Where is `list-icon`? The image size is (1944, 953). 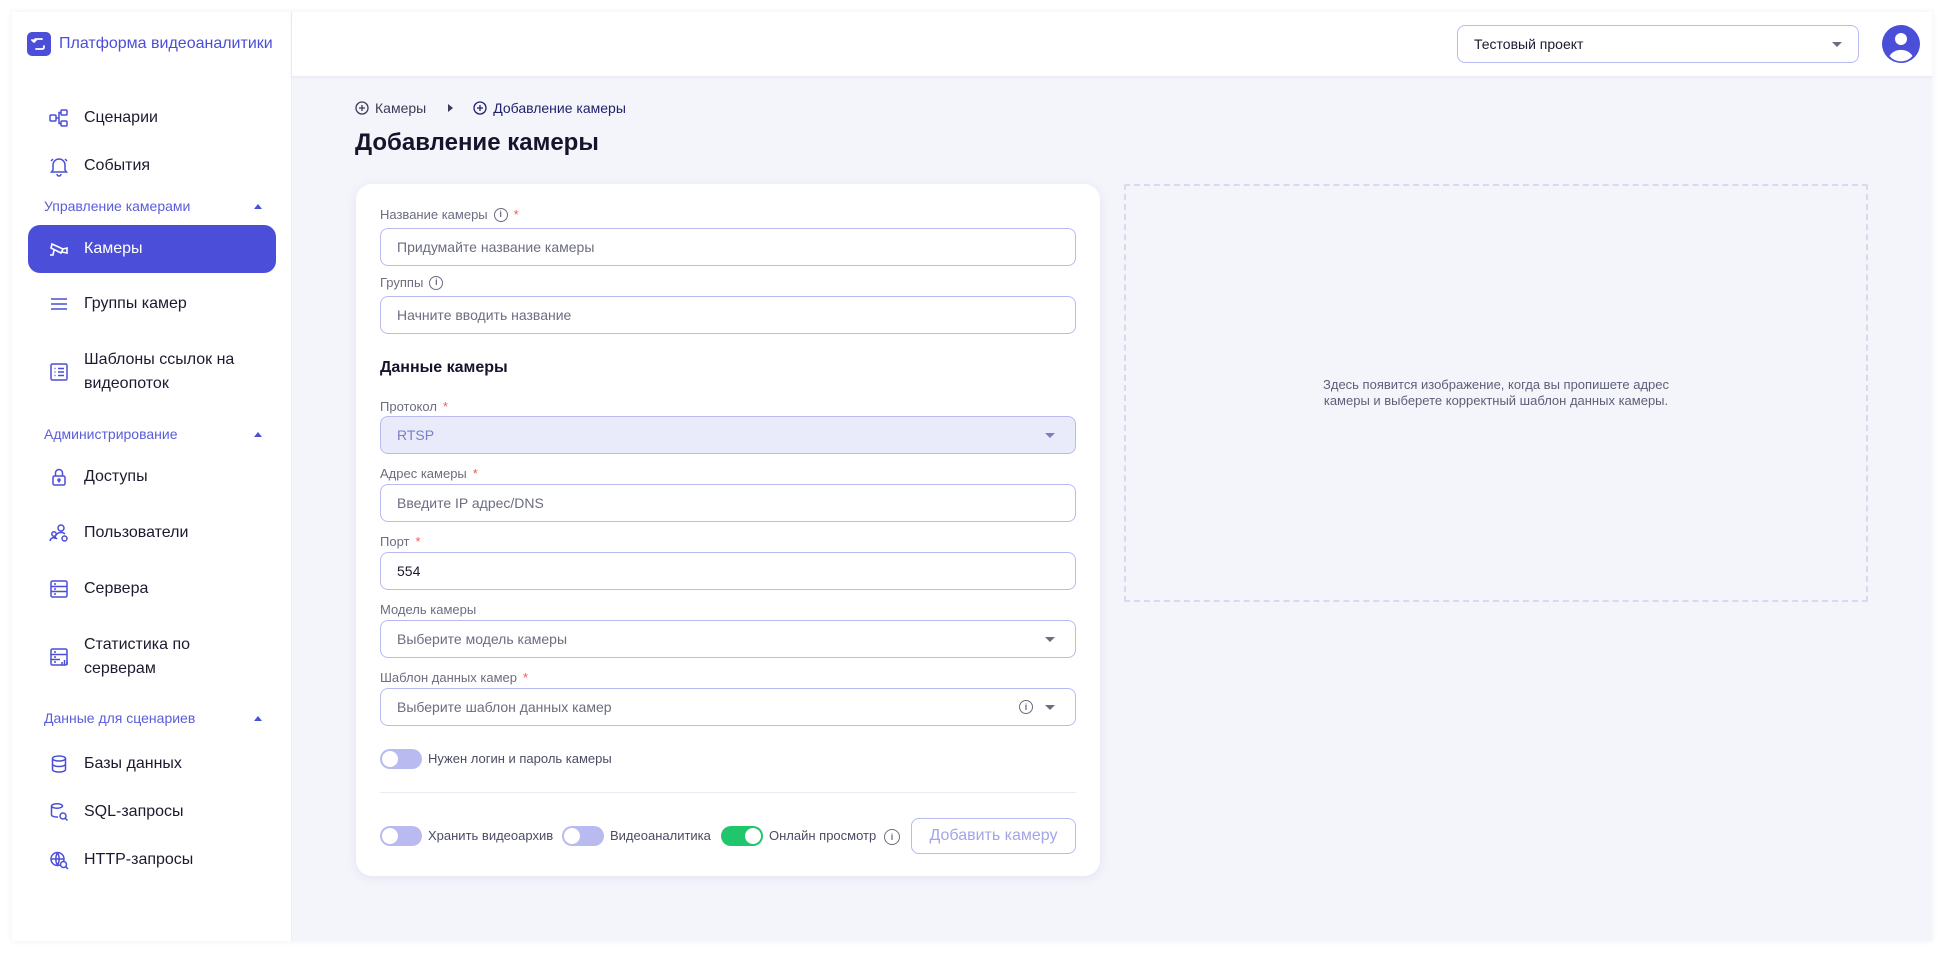
list-icon is located at coordinates (59, 304).